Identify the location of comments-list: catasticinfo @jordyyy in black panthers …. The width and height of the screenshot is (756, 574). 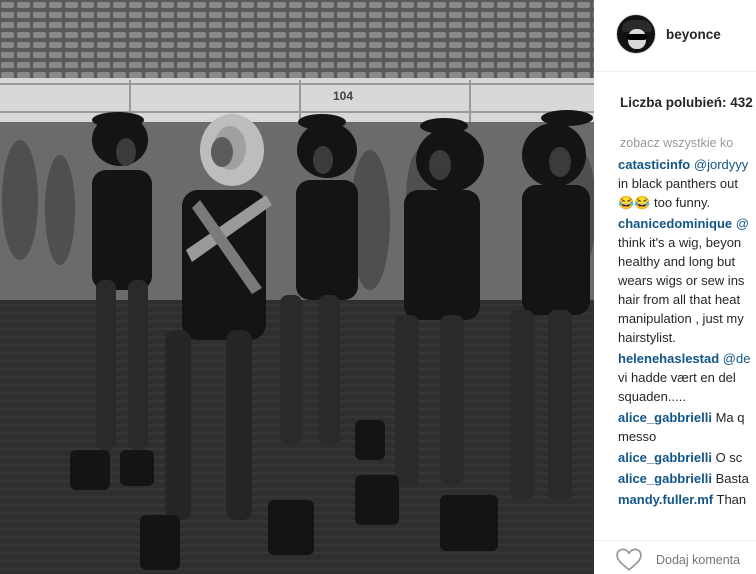
(687, 333).